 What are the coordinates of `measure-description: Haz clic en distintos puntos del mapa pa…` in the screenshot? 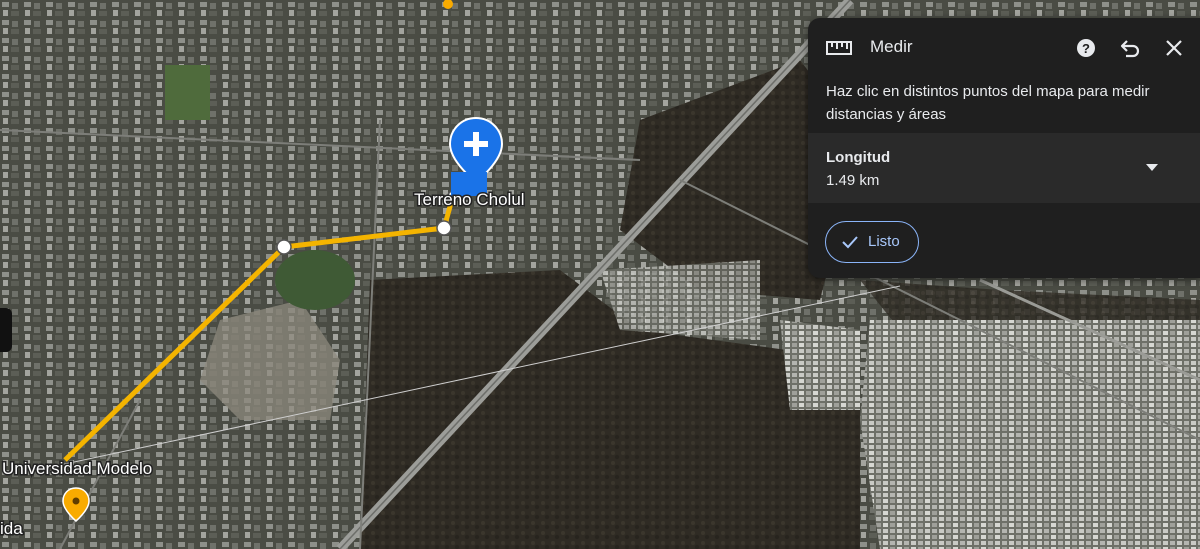 It's located at (988, 103).